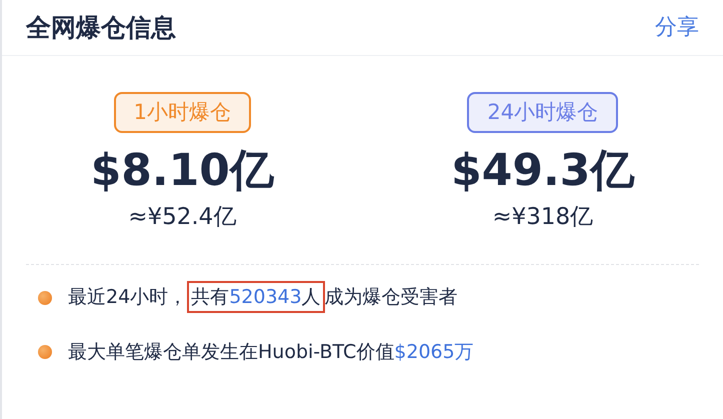 Image resolution: width=723 pixels, height=419 pixels. I want to click on cny-amount: ≈¥52.4亿, so click(182, 217).